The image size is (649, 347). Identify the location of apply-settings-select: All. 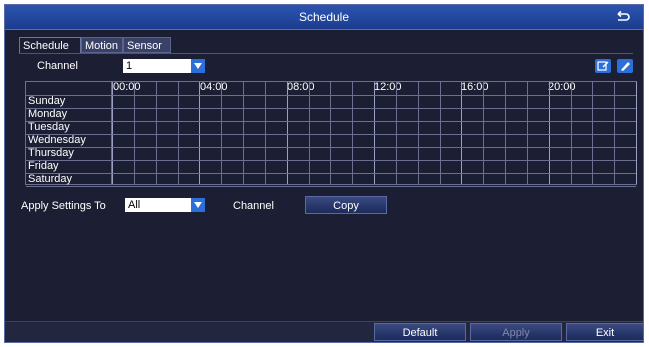
(165, 205).